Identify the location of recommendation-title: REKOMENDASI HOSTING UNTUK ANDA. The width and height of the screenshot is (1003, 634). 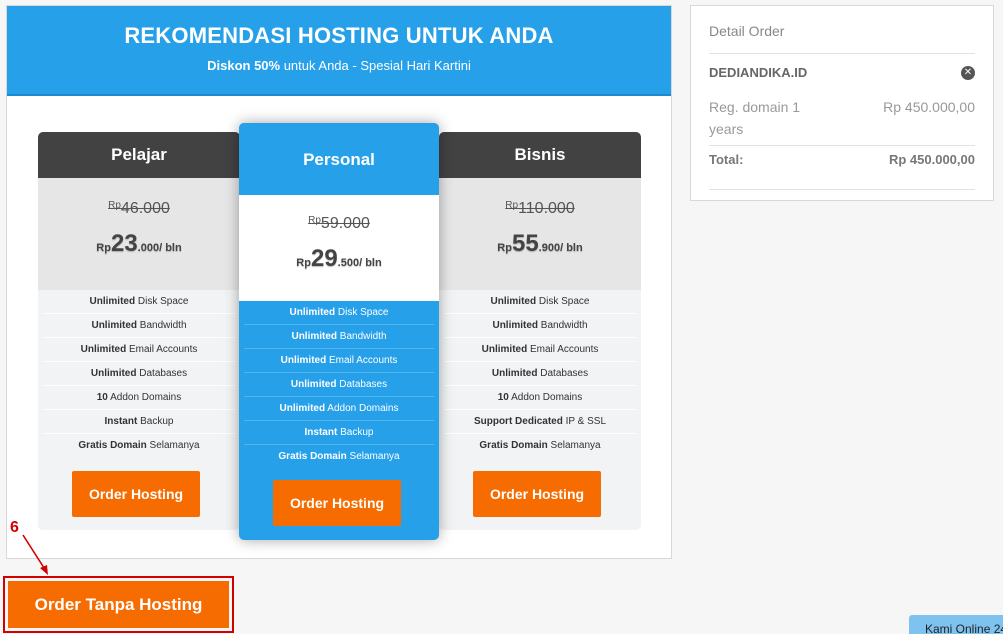
(339, 35).